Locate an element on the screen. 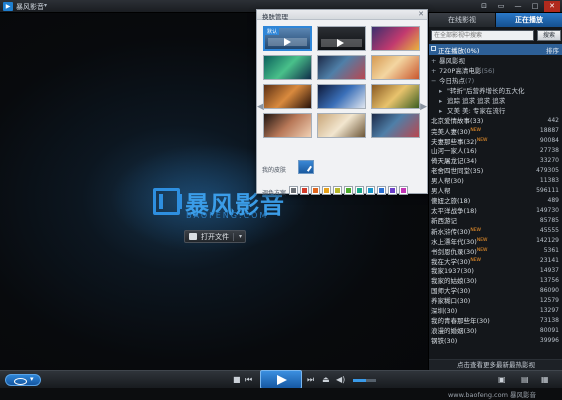  tree-node-label: 暴风影视 is located at coordinates (452, 61).